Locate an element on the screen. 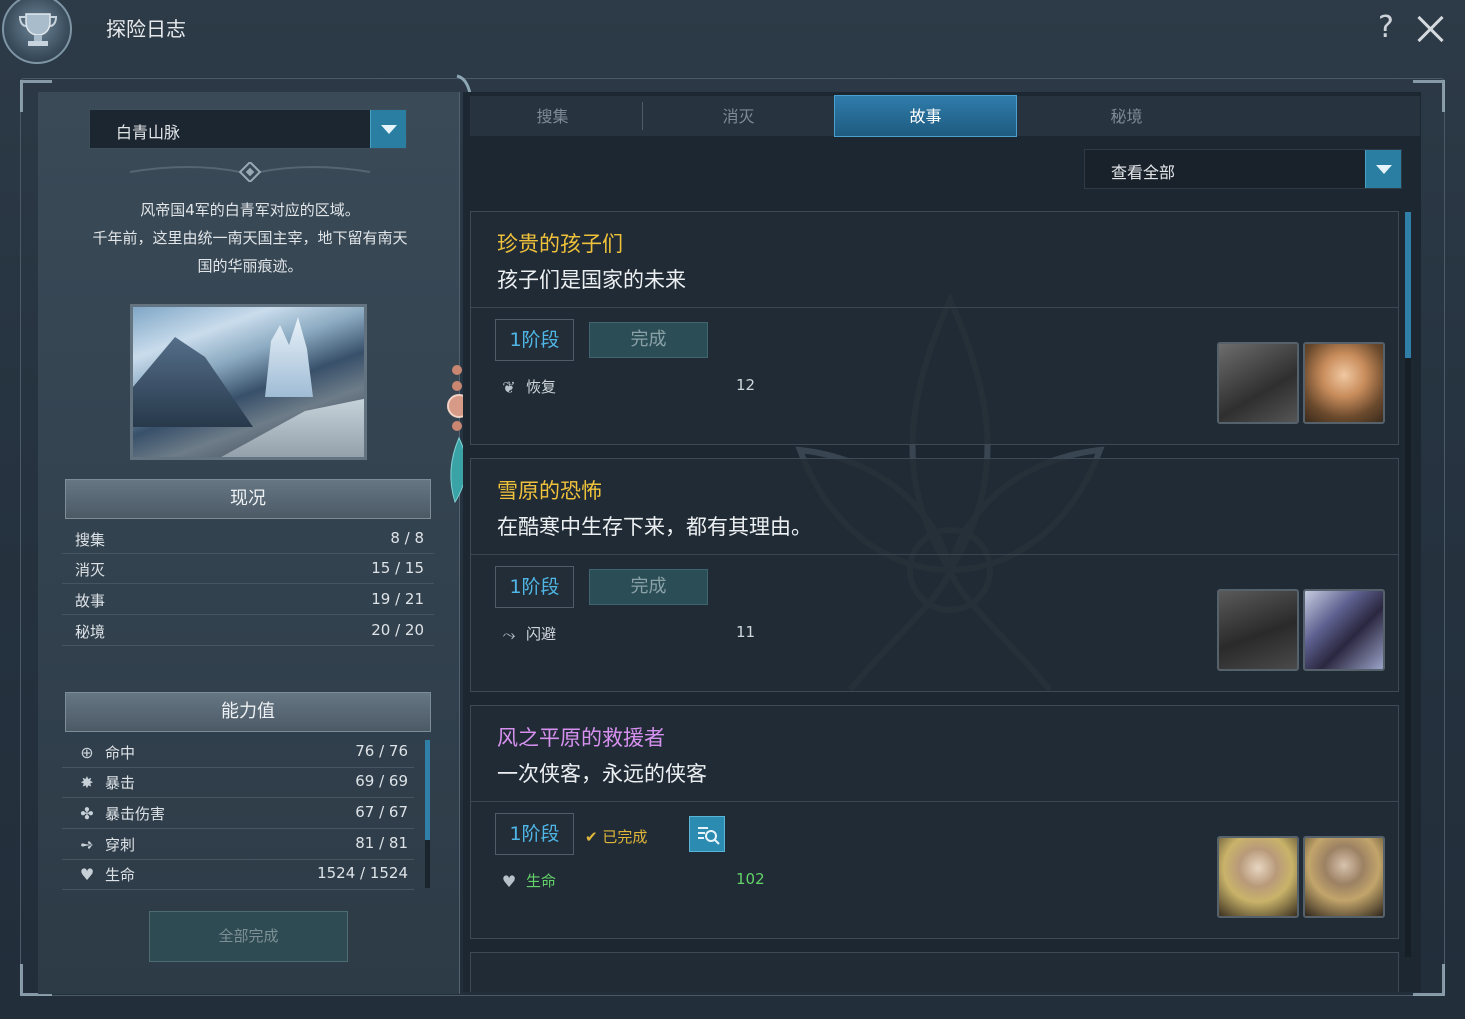  quest-subtitle: 孩子们是国家的未来 is located at coordinates (591, 280).